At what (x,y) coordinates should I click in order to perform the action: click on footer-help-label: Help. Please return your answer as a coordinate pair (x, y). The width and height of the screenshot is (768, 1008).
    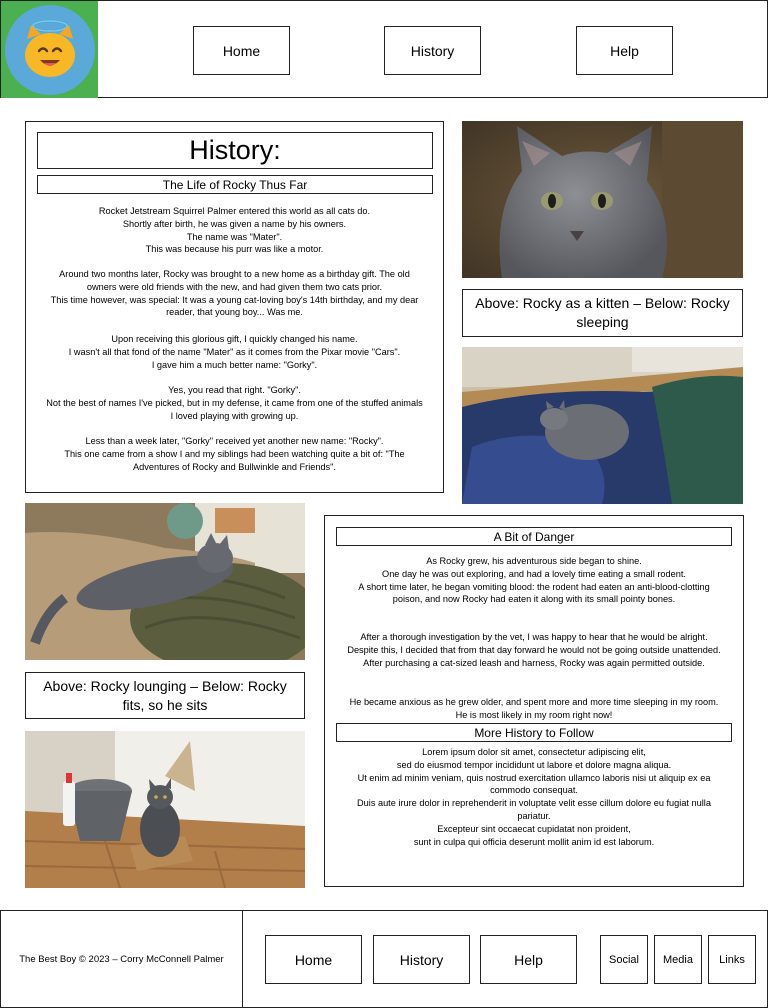
    Looking at the image, I should click on (528, 959).